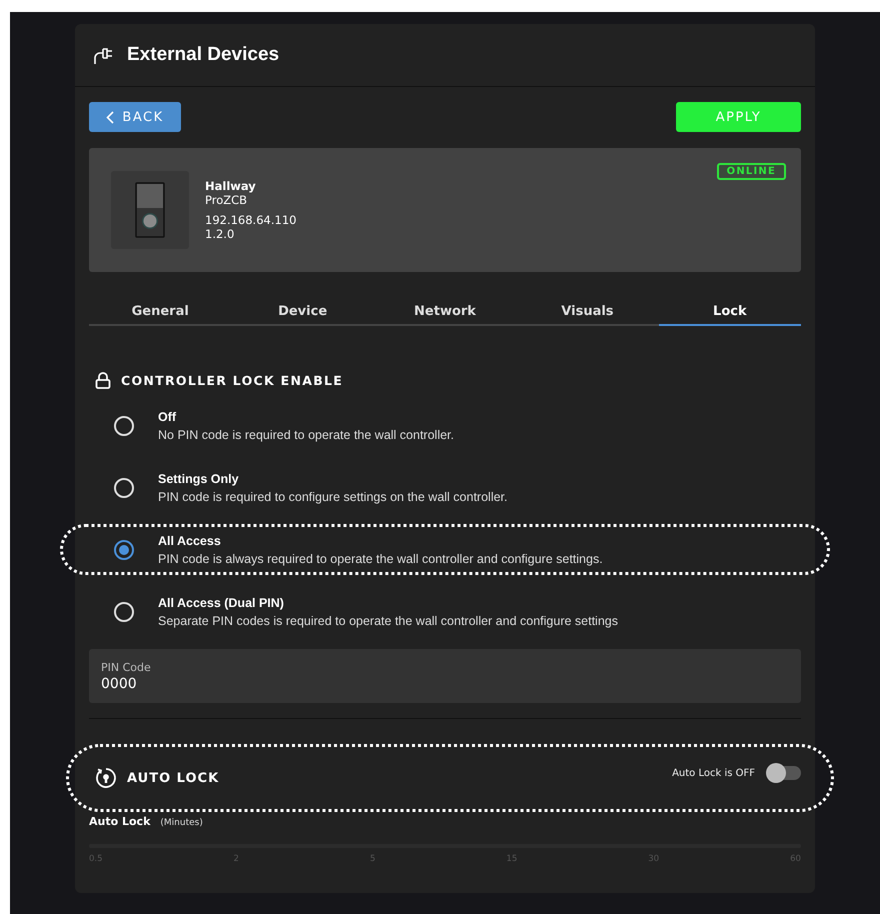 Image resolution: width=880 pixels, height=914 pixels. What do you see at coordinates (445, 676) in the screenshot?
I see `pin-code-field: PIN Code 0000` at bounding box center [445, 676].